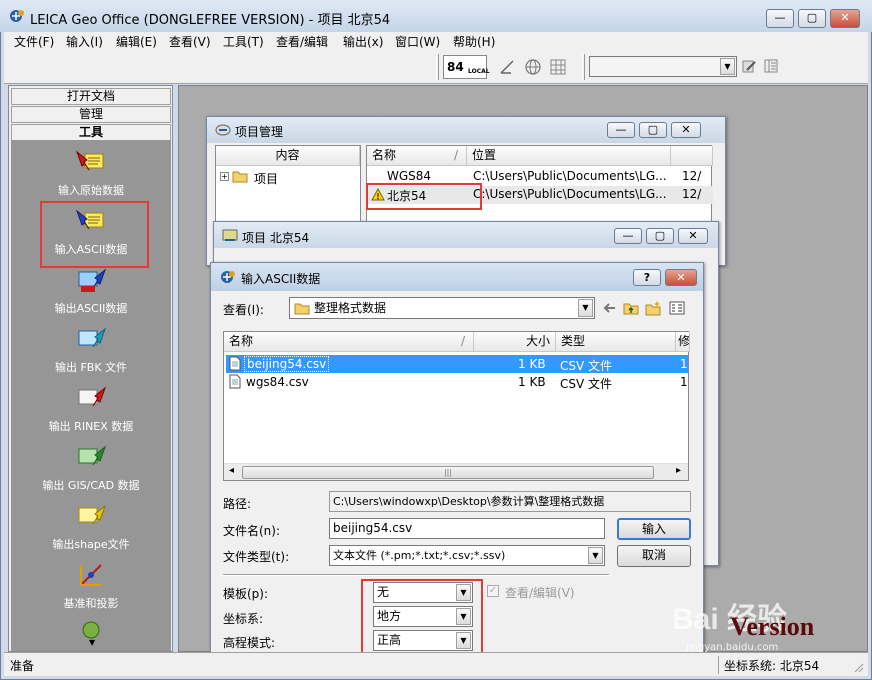 The height and width of the screenshot is (680, 872). What do you see at coordinates (256, 557) in the screenshot?
I see `filetype-label: 文件类型(t):` at bounding box center [256, 557].